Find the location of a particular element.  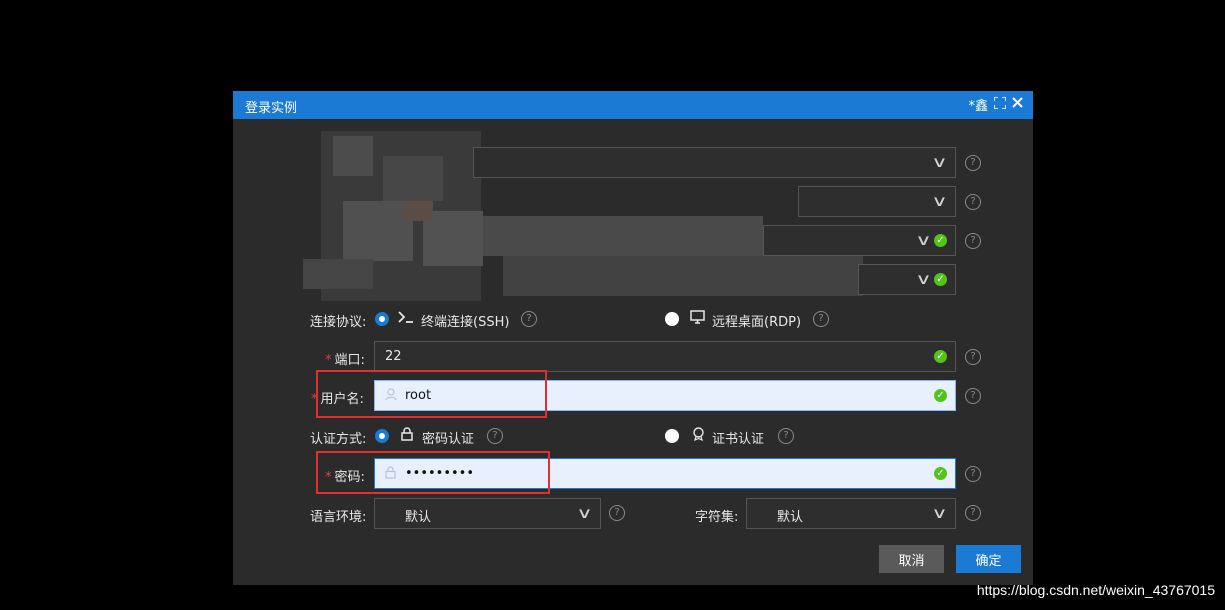

locale-value: 默认 is located at coordinates (418, 517).